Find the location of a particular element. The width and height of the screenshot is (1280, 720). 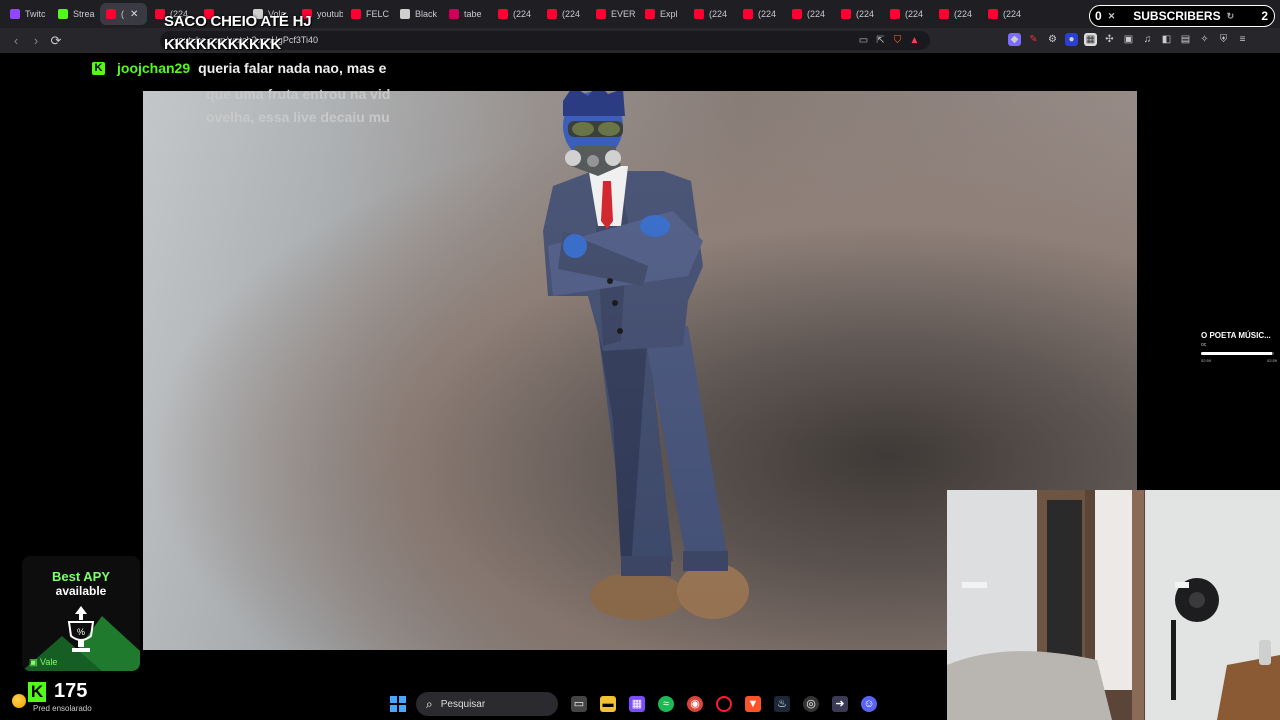

puzzle-icon: ✣ is located at coordinates (1109, 39).